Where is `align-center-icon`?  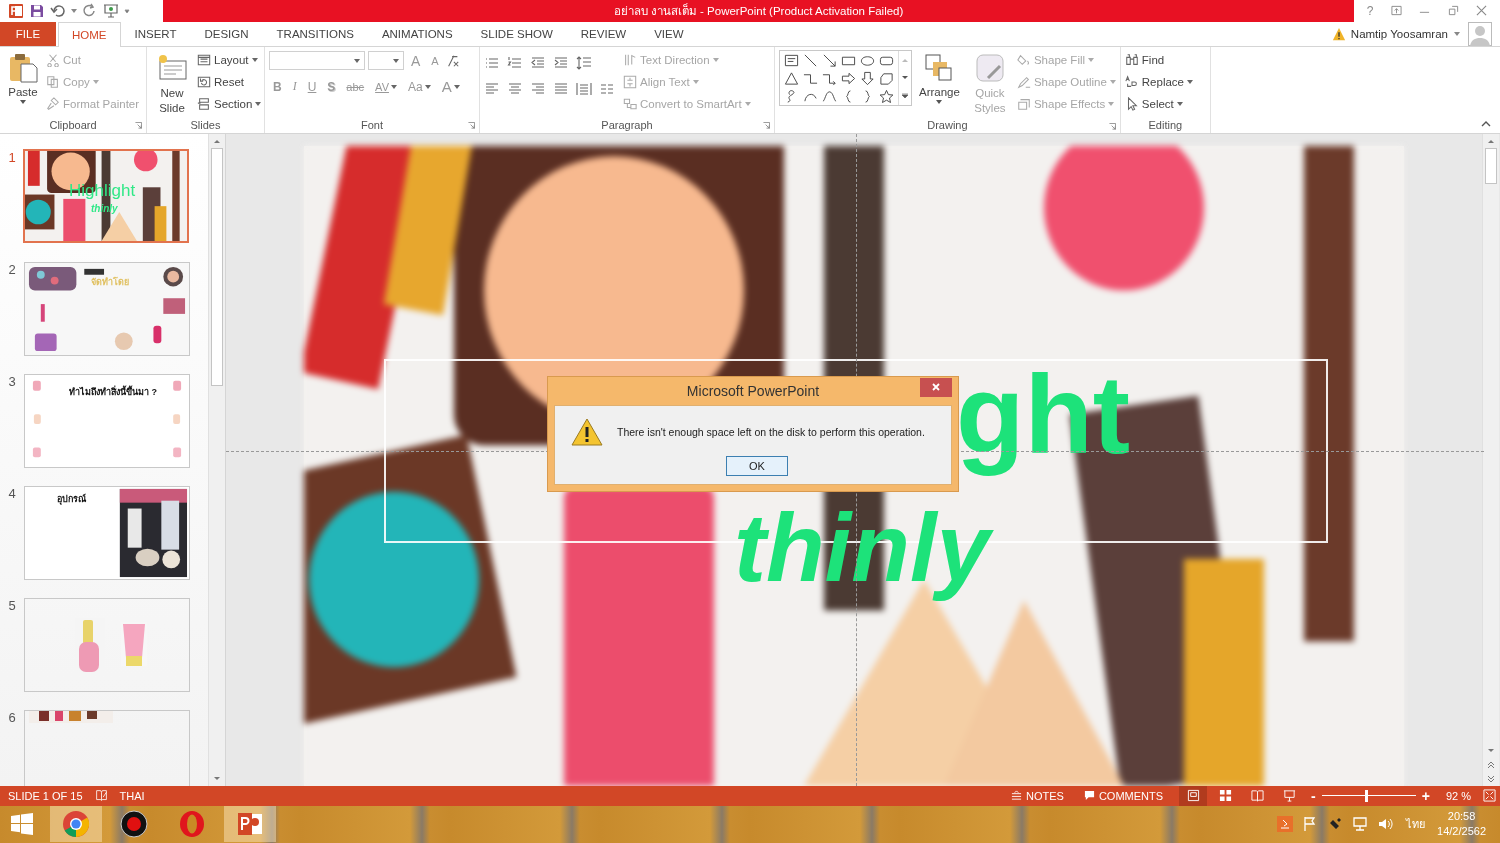 align-center-icon is located at coordinates (515, 88).